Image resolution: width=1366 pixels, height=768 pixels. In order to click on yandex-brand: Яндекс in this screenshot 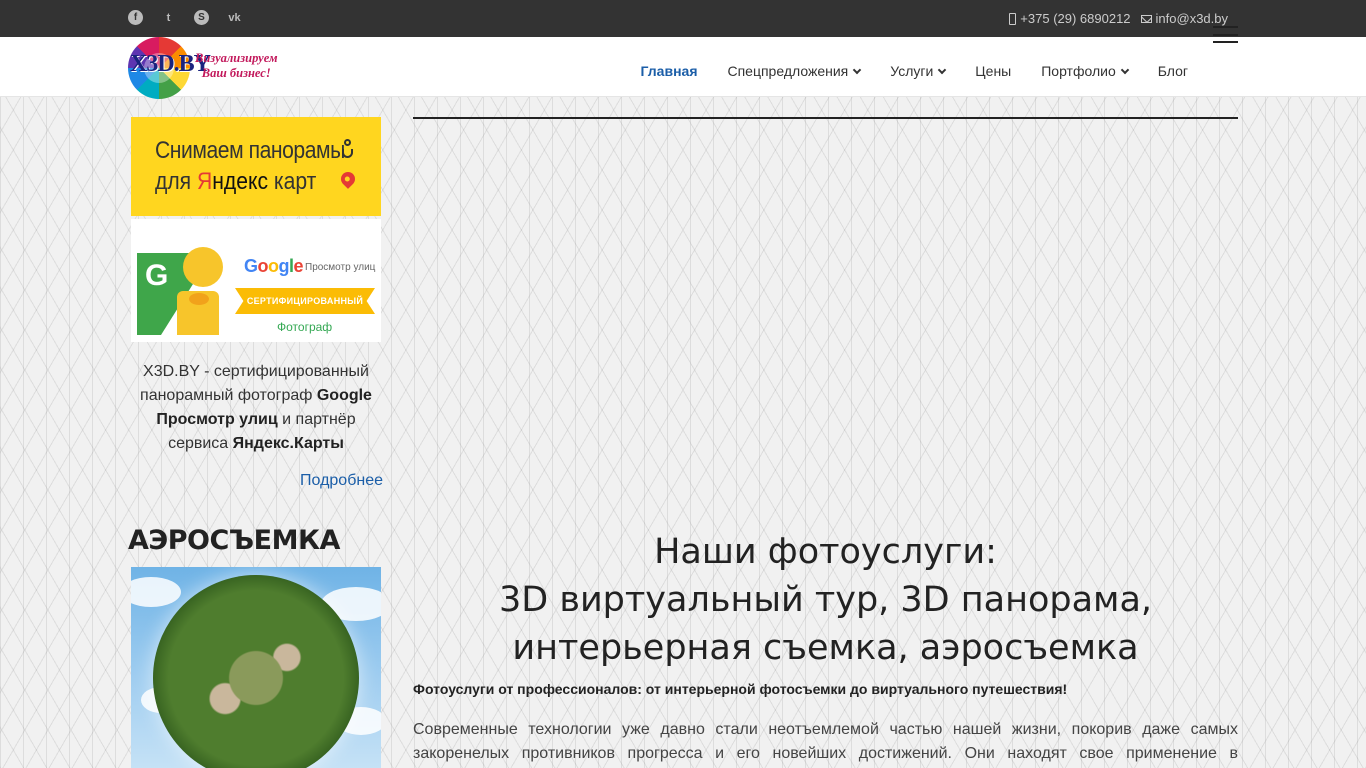, I will do `click(232, 181)`.